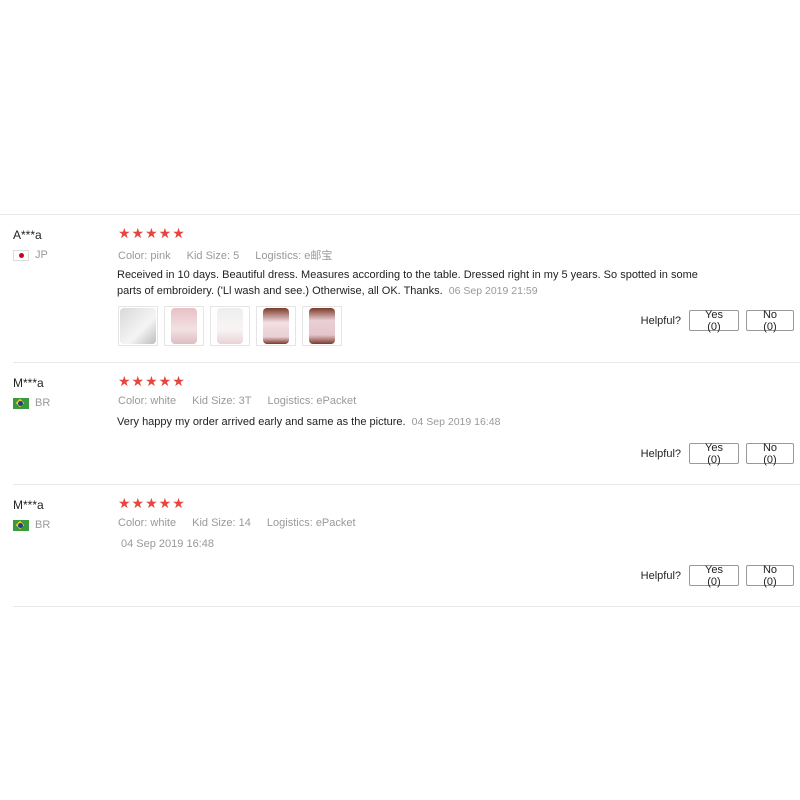 Image resolution: width=800 pixels, height=800 pixels. What do you see at coordinates (213, 256) in the screenshot?
I see `size-attribute: Kid Size: 5` at bounding box center [213, 256].